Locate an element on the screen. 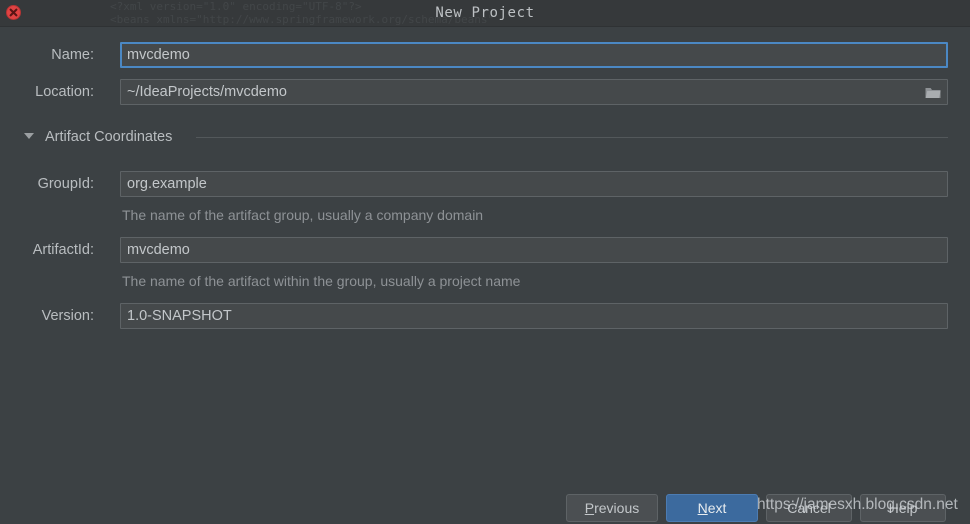 Image resolution: width=970 pixels, height=524 pixels. version-label: Version: is located at coordinates (67, 316).